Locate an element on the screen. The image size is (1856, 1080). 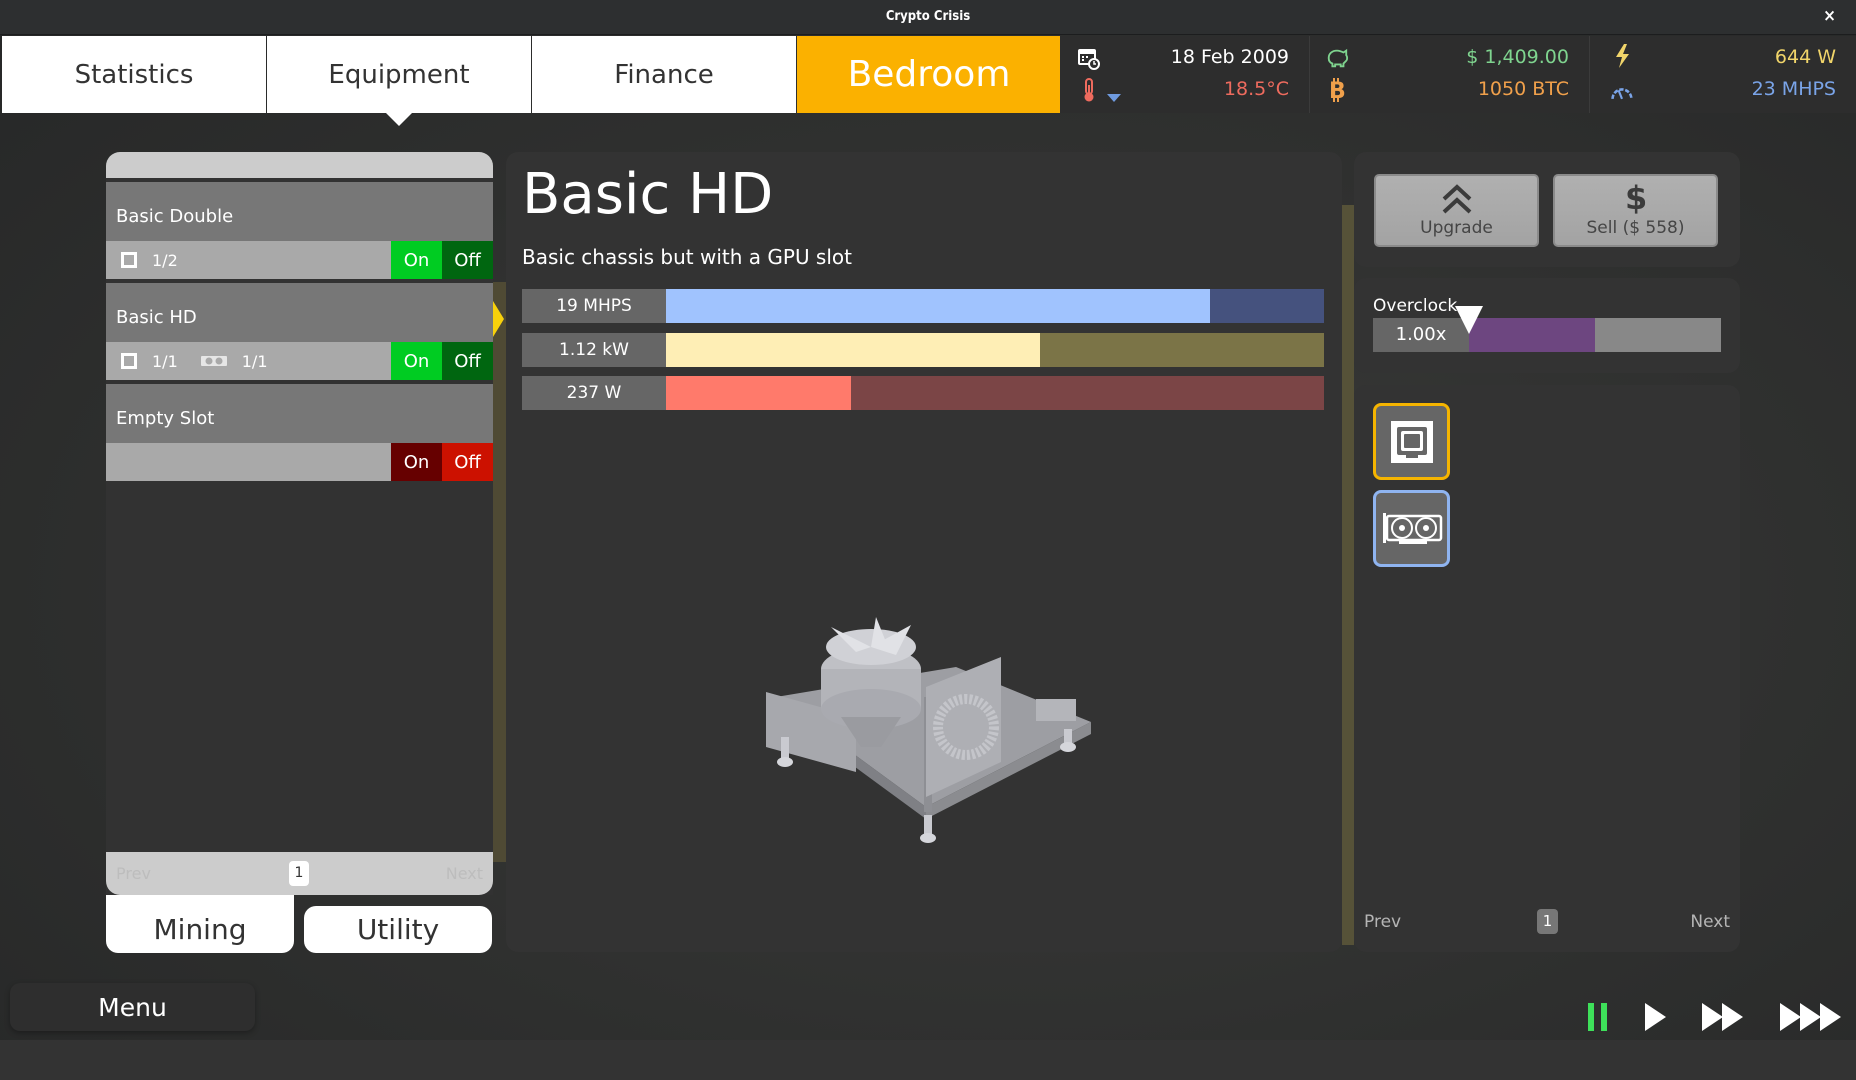
category-label: Utility is located at coordinates (398, 929).